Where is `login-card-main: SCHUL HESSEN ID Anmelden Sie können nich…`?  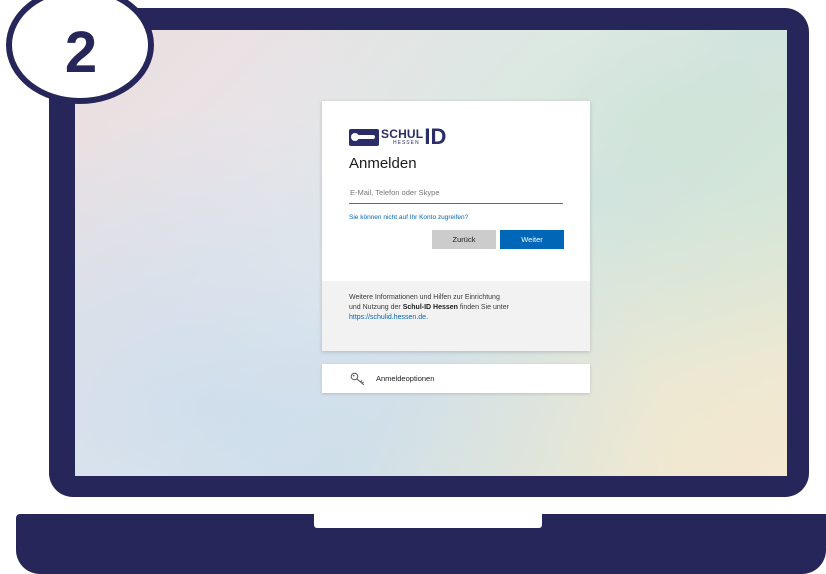 login-card-main: SCHUL HESSEN ID Anmelden Sie können nich… is located at coordinates (456, 191).